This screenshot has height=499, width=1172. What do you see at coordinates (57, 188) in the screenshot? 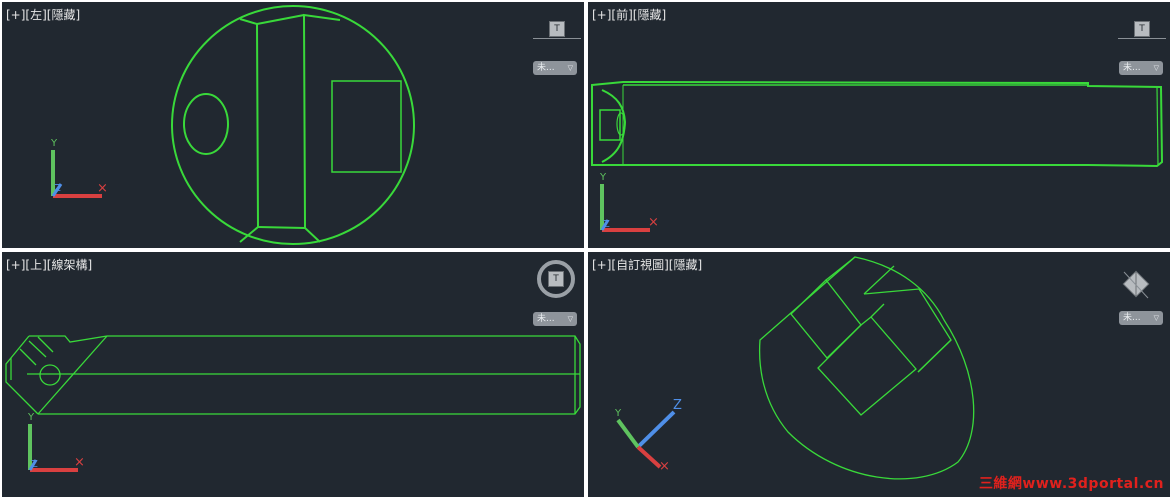
I see `z-axis-label: Z` at bounding box center [57, 188].